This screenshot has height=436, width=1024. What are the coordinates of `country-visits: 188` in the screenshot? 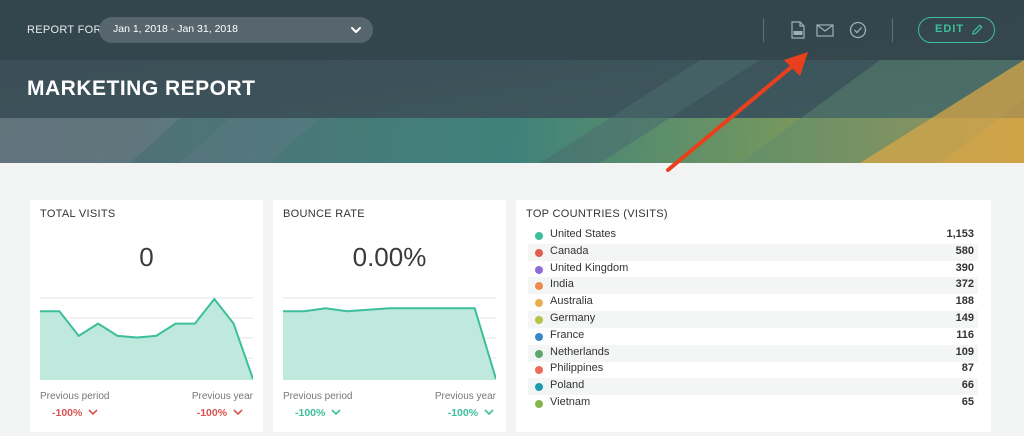 It's located at (964, 301).